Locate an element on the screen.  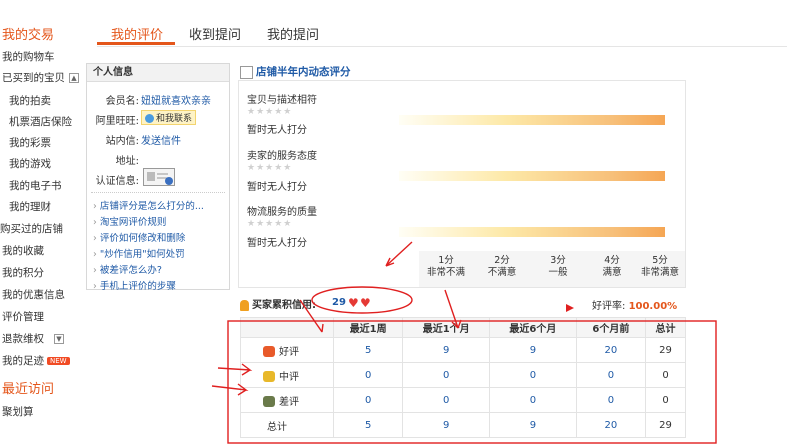
active-tab-indicator is located at coordinates (136, 43).